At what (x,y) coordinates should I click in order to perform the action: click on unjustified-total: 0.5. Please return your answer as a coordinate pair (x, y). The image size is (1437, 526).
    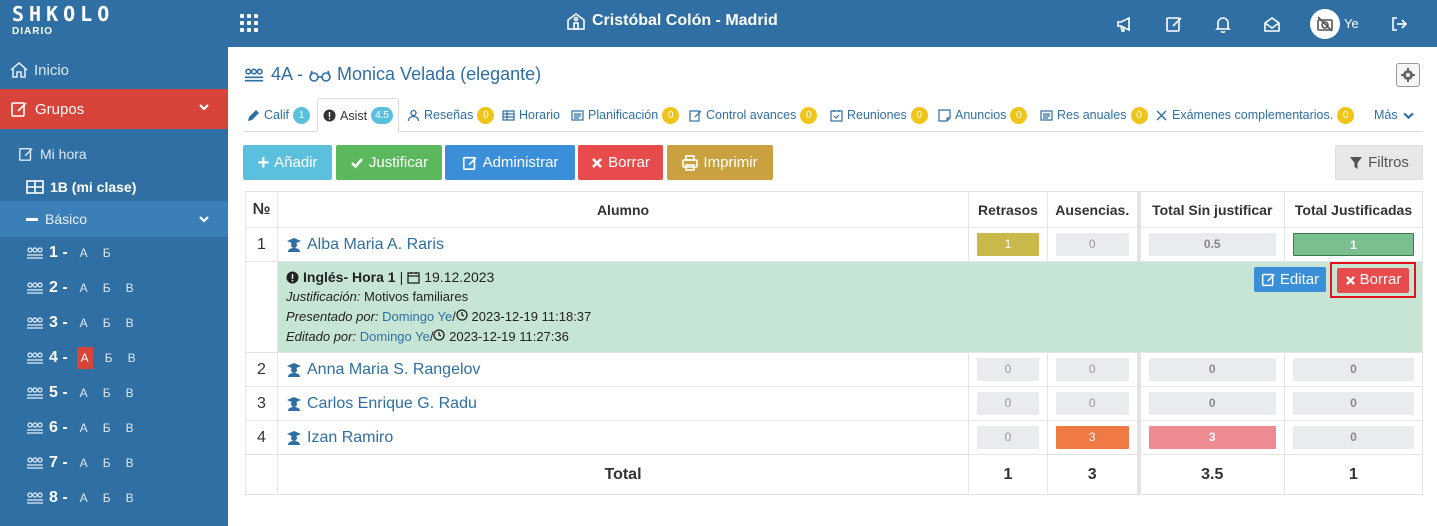
    Looking at the image, I should click on (1212, 244).